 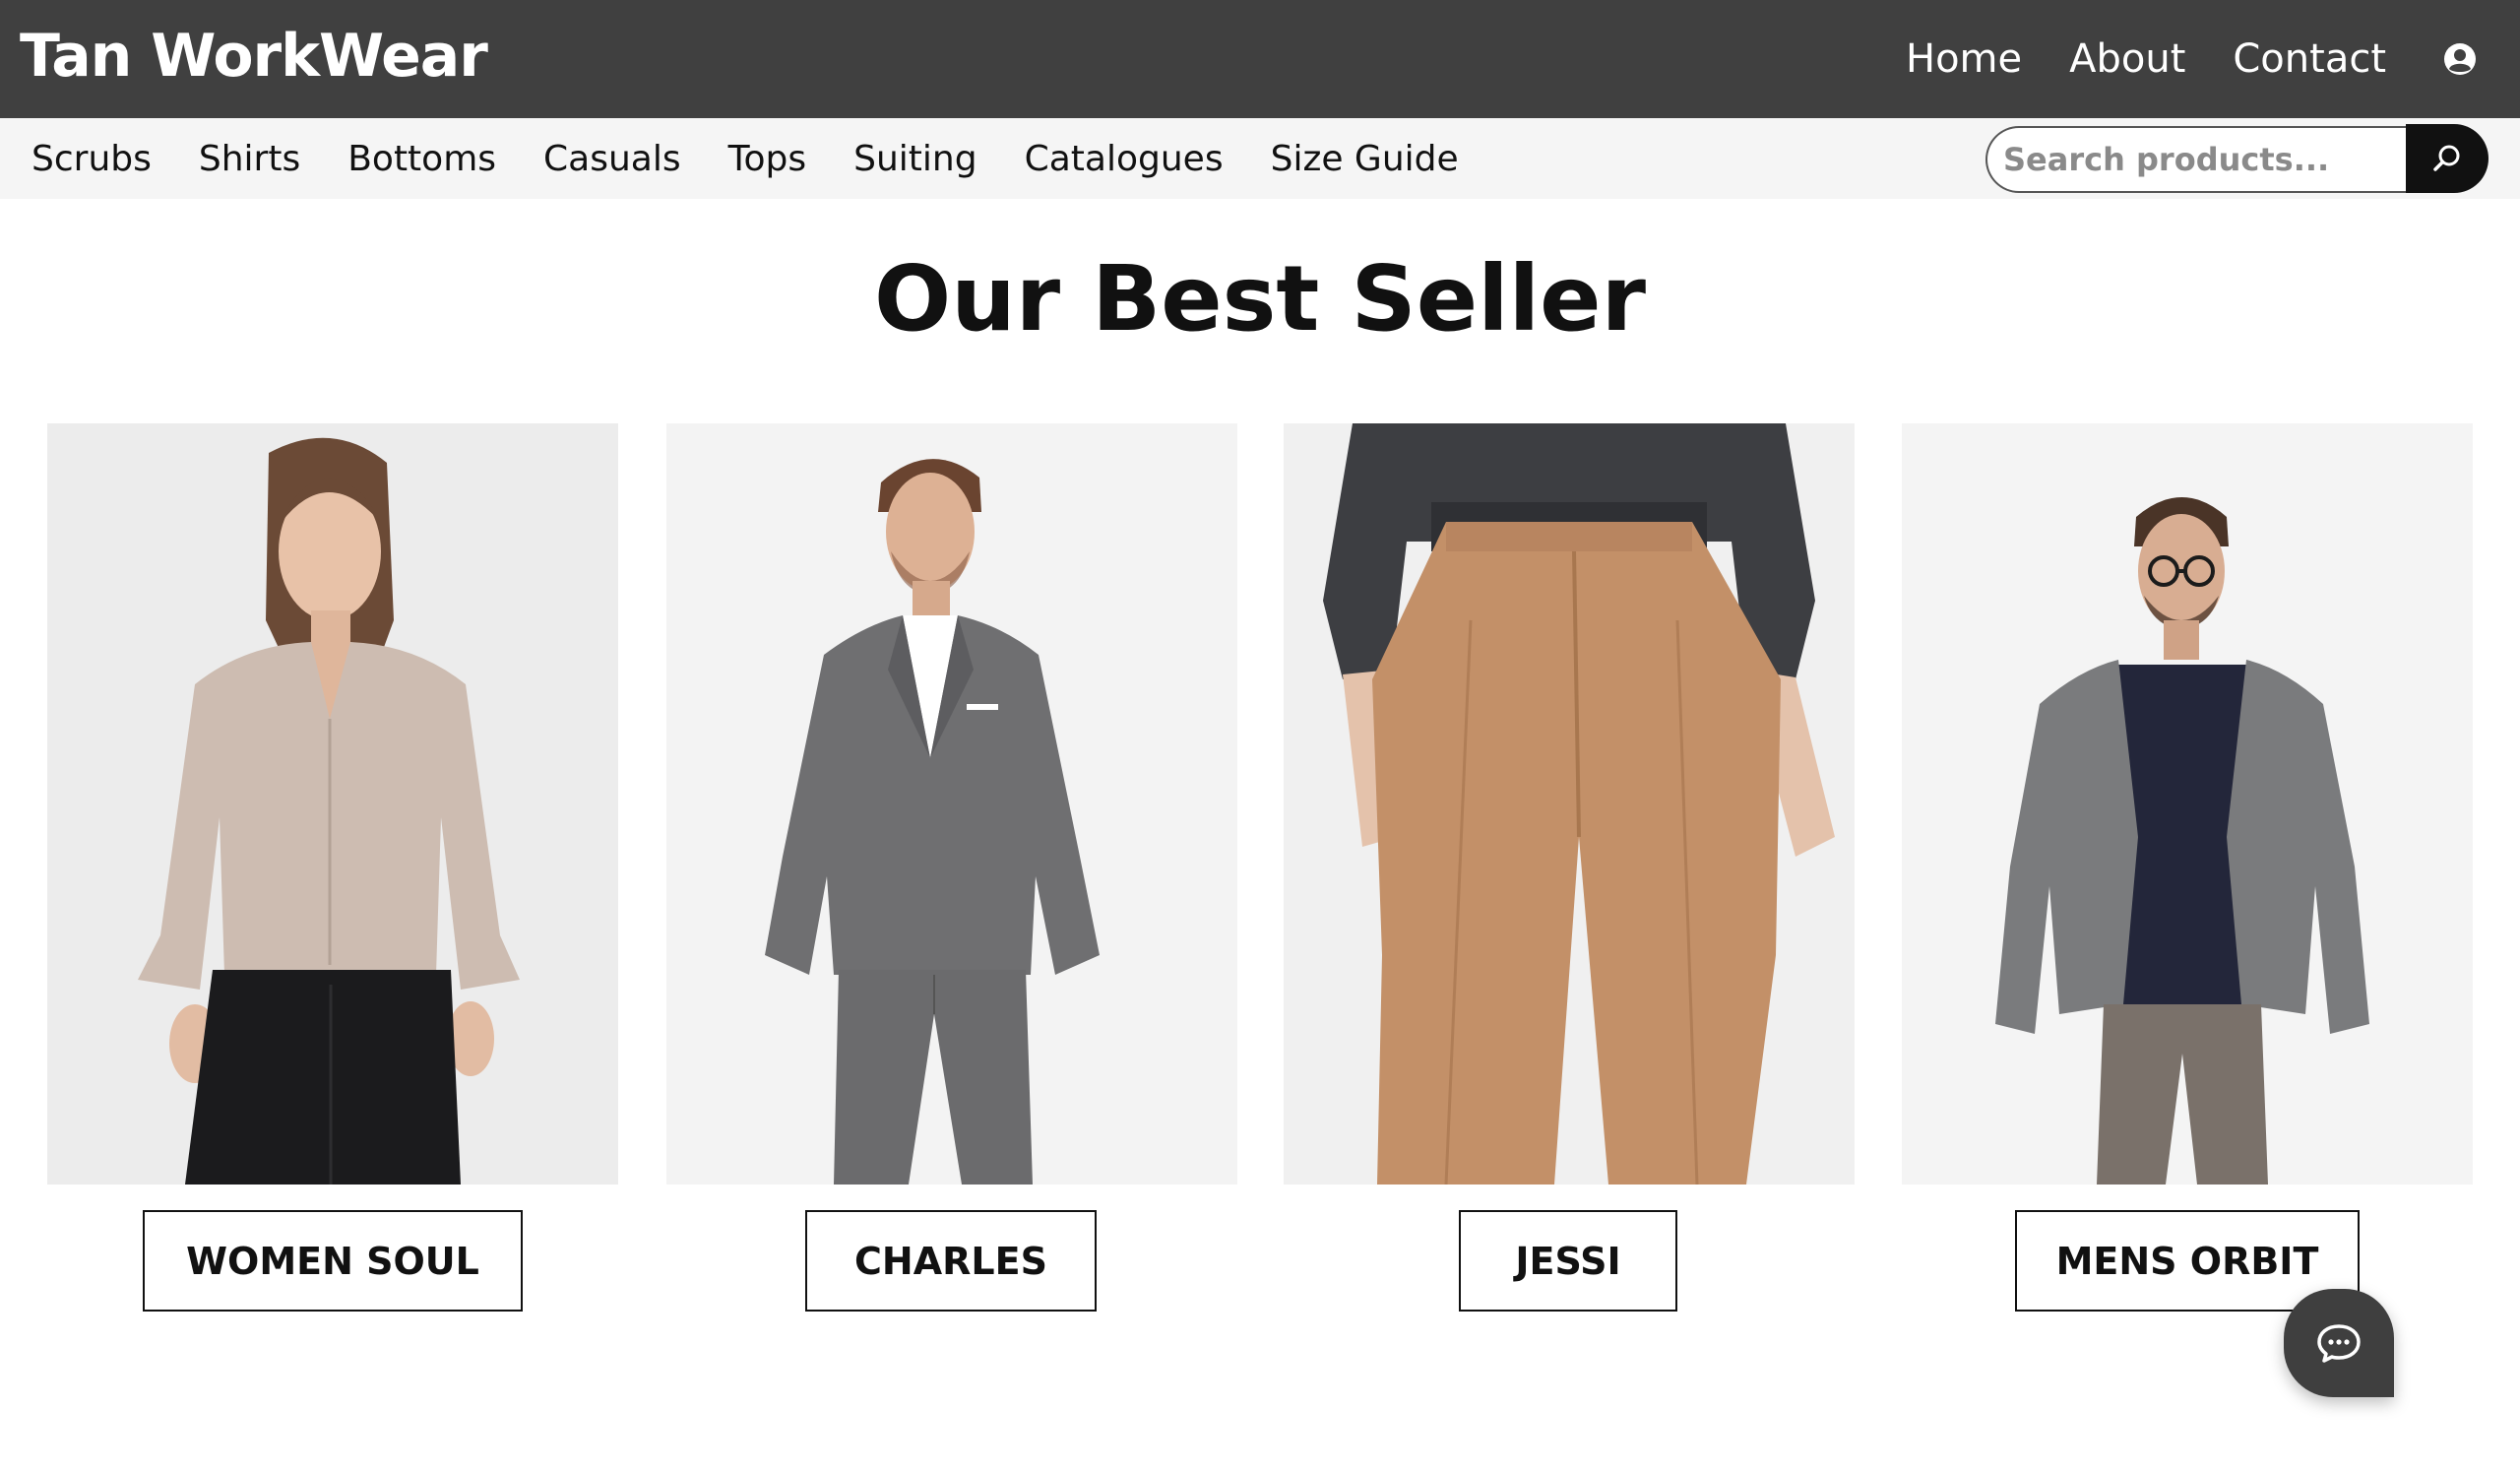 I want to click on top-nav: Home About Contact, so click(x=2146, y=59).